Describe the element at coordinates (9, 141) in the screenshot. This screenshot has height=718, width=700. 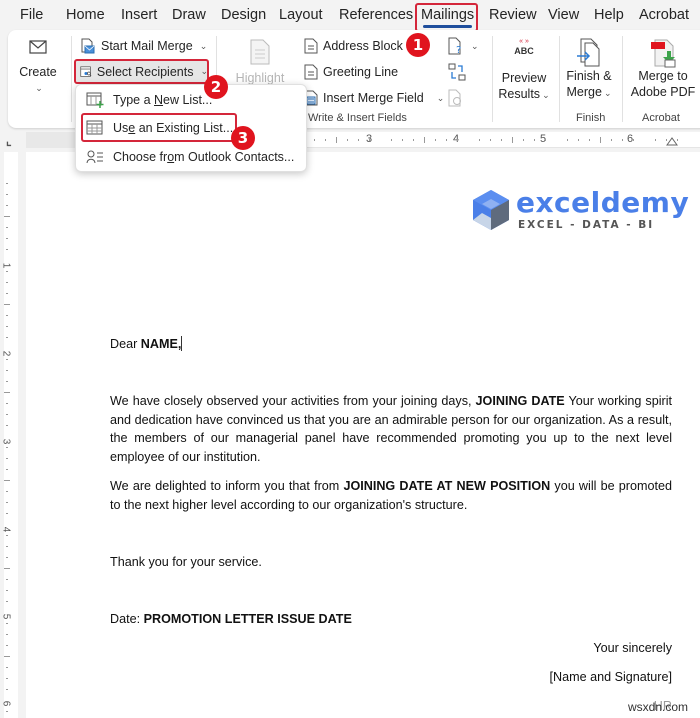
I see `tab-selector: ⌞` at that location.